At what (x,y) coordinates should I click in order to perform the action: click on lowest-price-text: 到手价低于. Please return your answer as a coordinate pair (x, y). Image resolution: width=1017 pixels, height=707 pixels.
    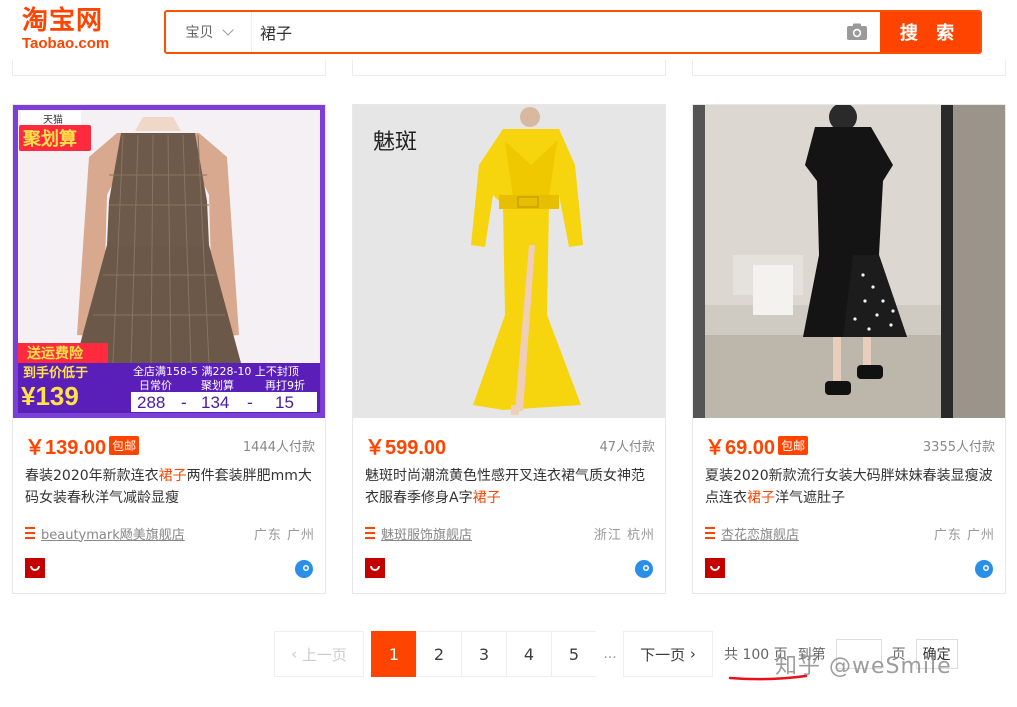
    Looking at the image, I should click on (55, 373).